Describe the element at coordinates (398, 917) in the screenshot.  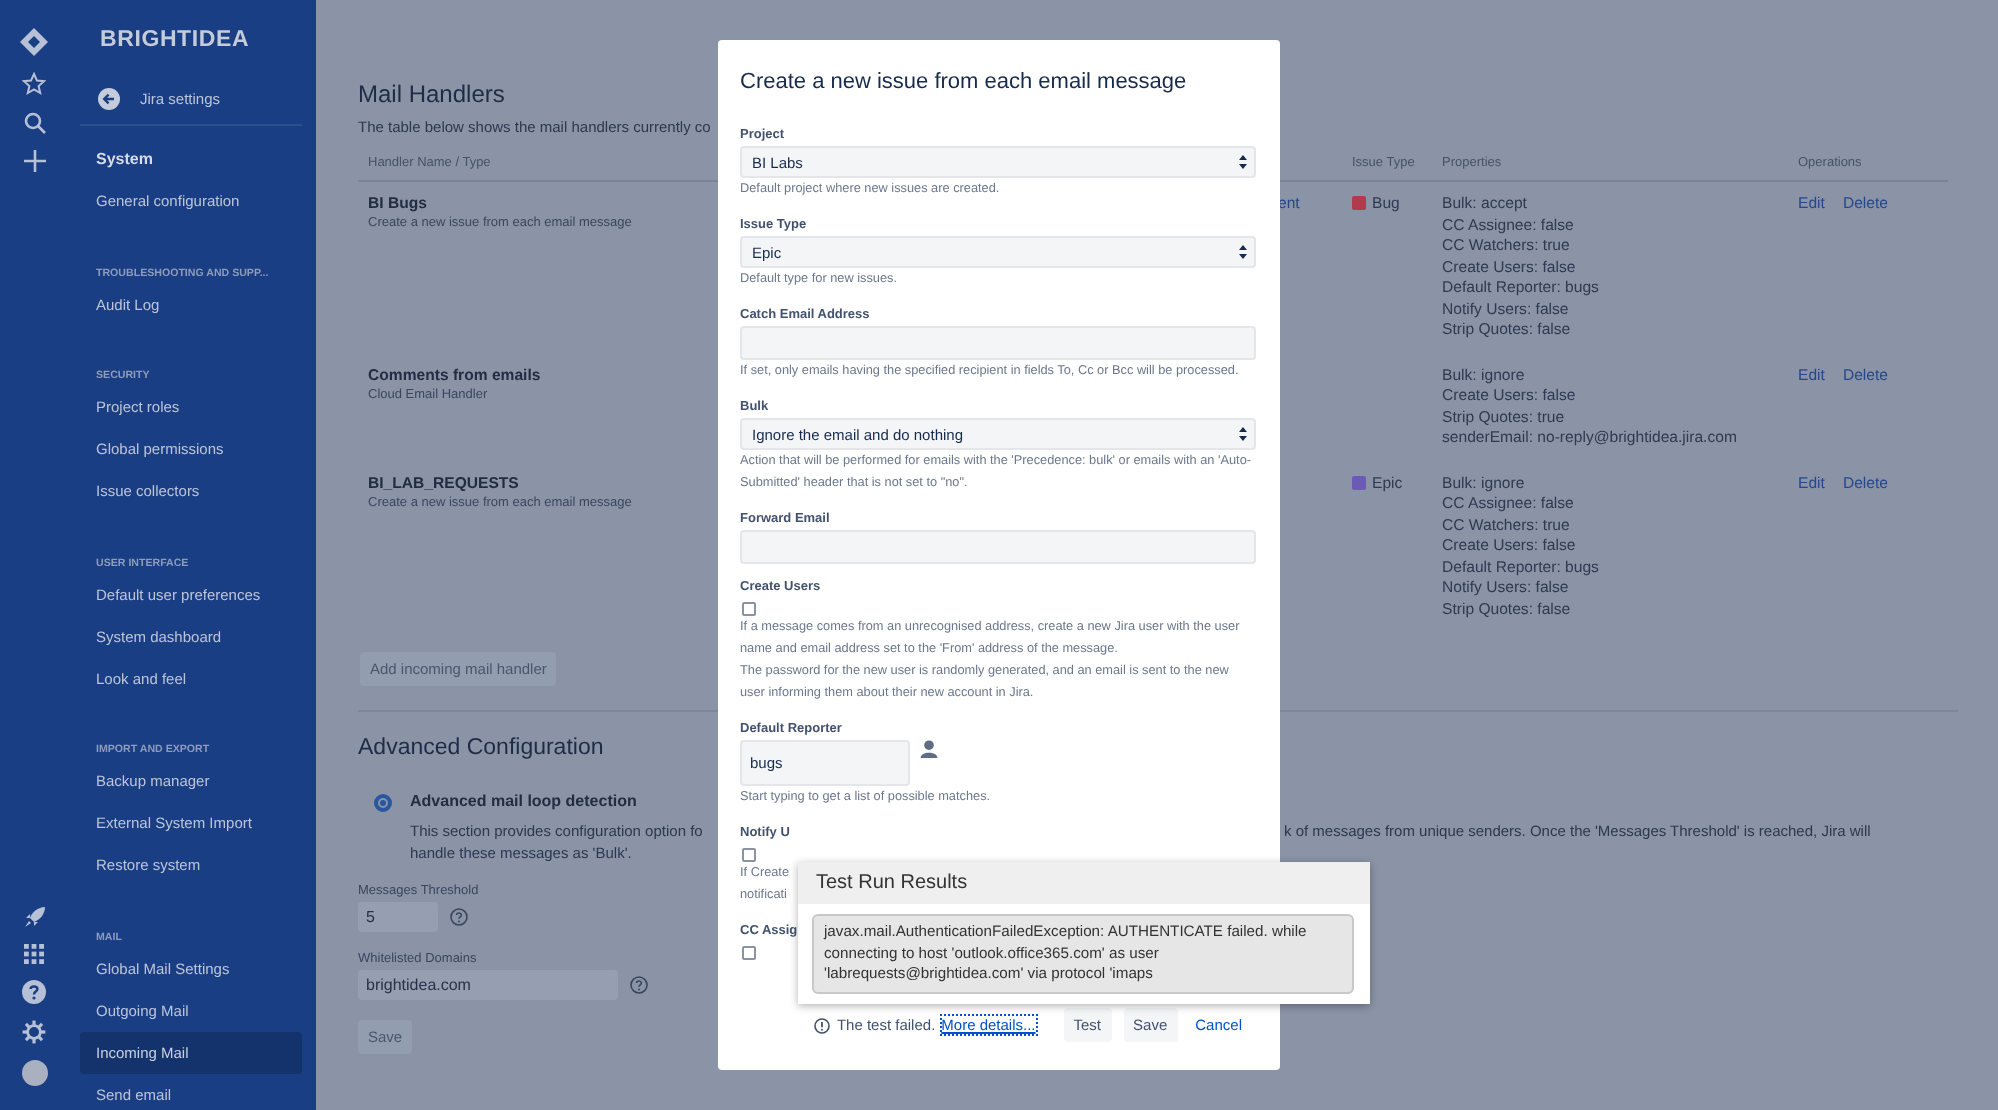
I see `input-field: 5` at that location.